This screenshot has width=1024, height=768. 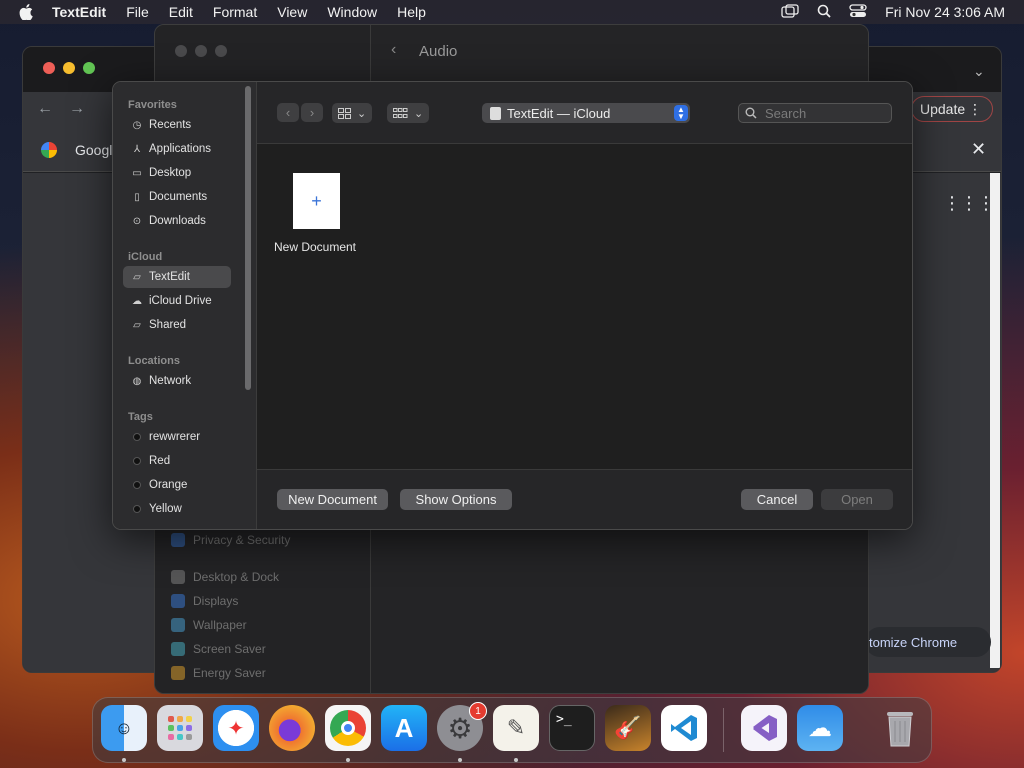 I want to click on settings-item-desktop-dock: Desktop & Dock, so click(x=225, y=577).